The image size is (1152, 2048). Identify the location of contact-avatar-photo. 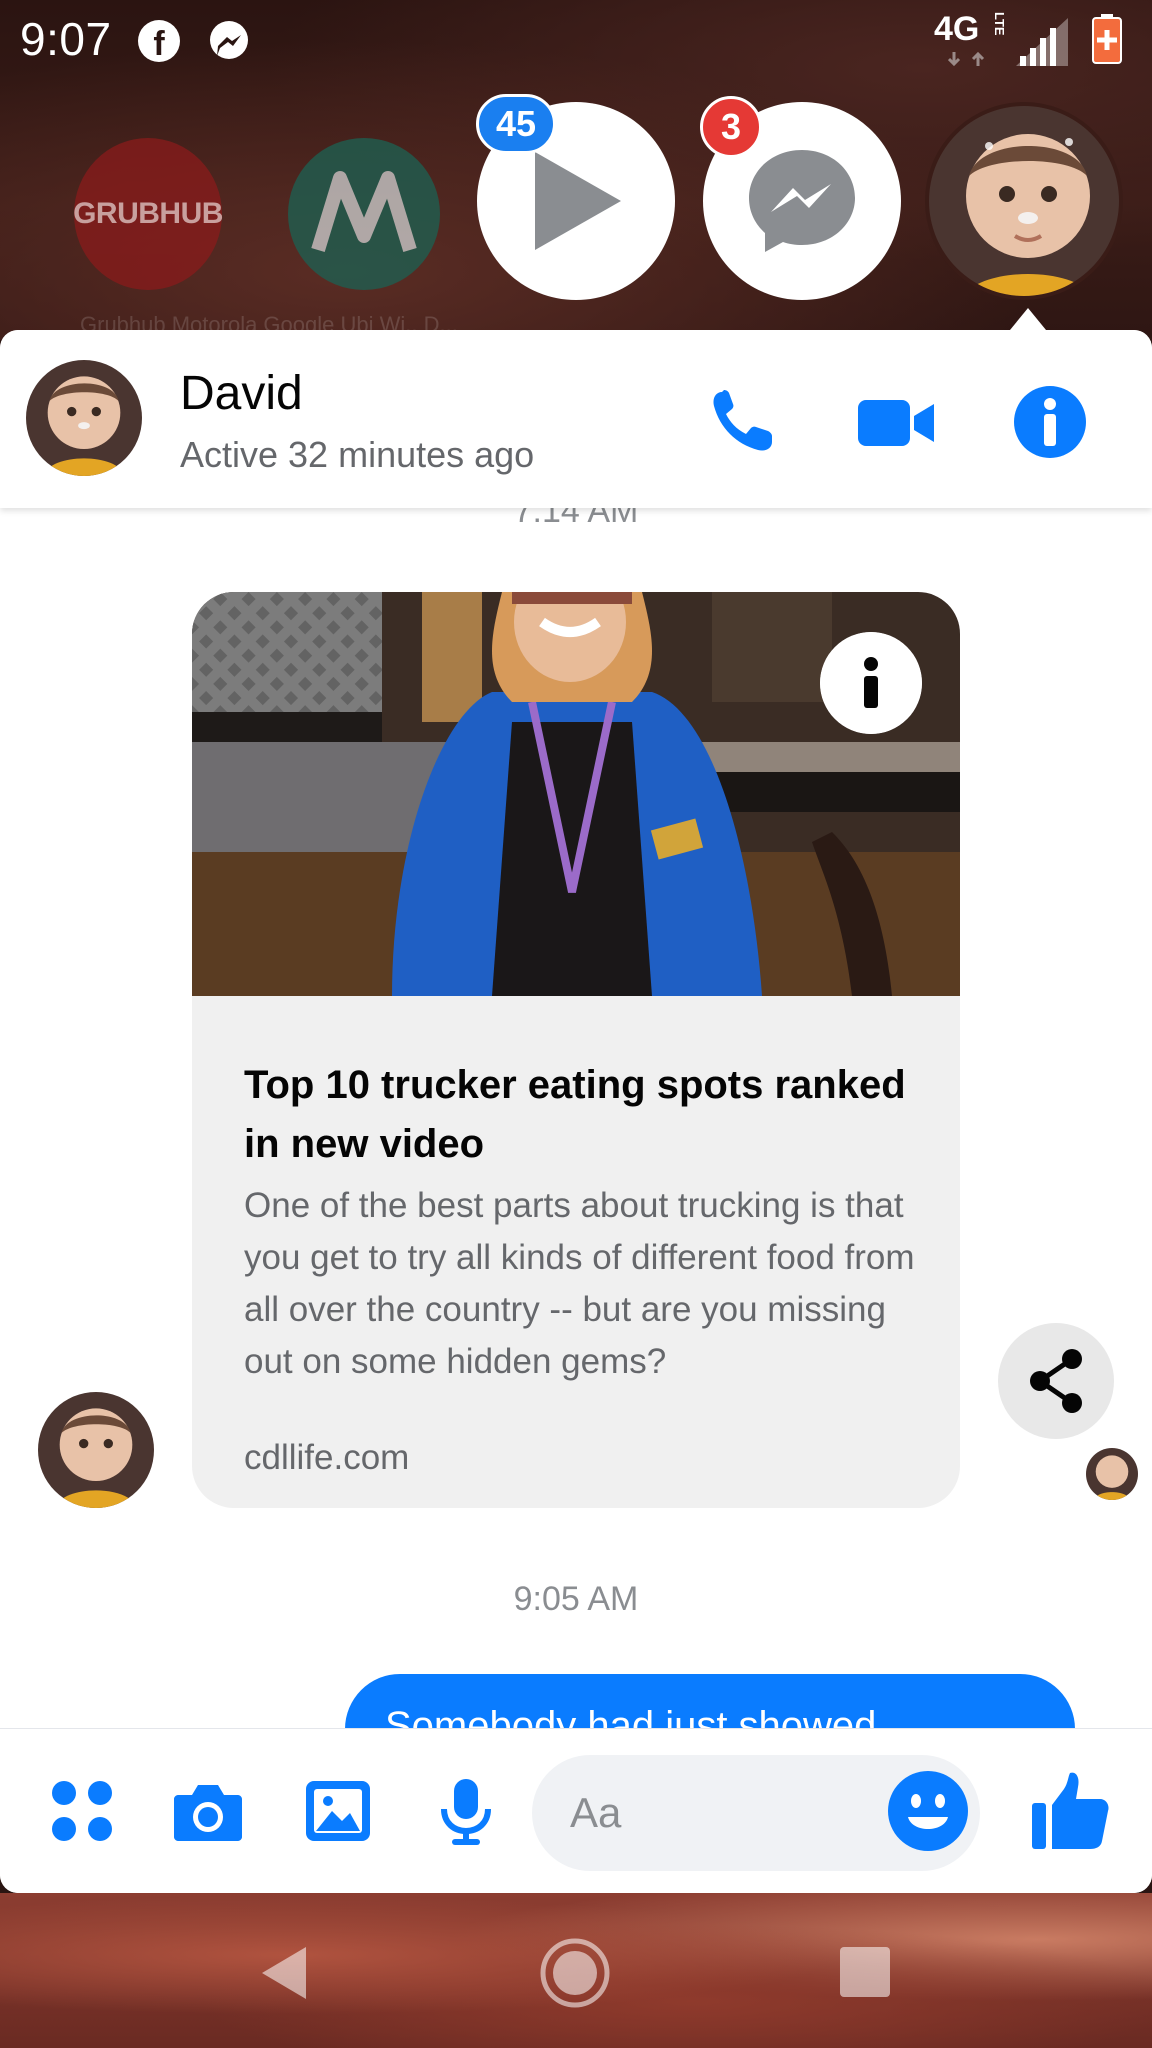
(84, 418).